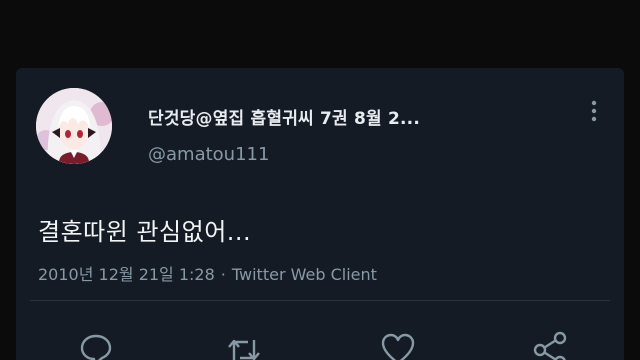  I want to click on tweet-client: Twitter Web Client, so click(304, 274).